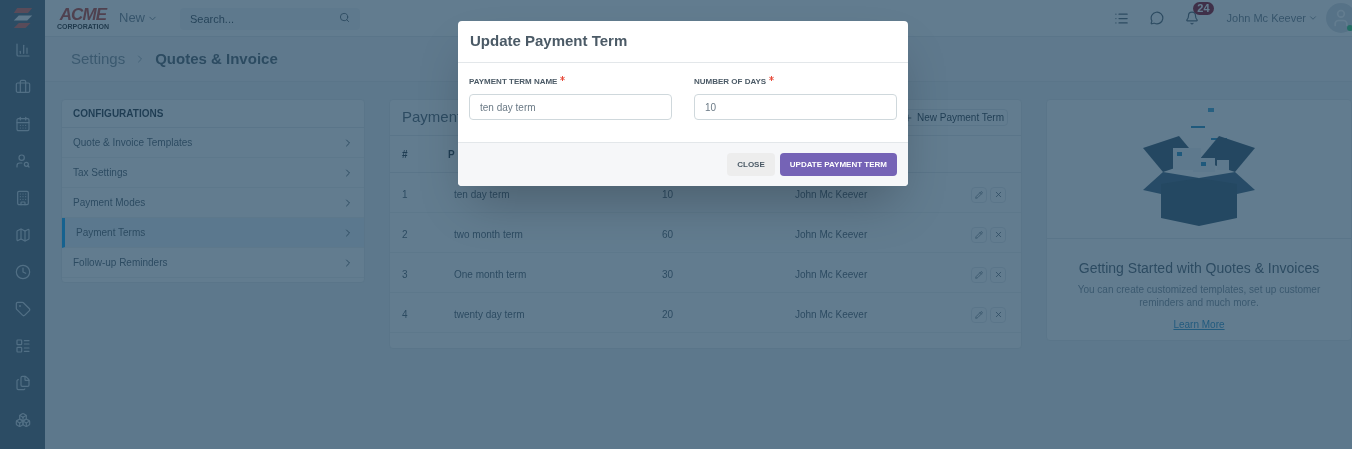 This screenshot has height=449, width=1352. I want to click on logo-text: ACME, so click(83, 14).